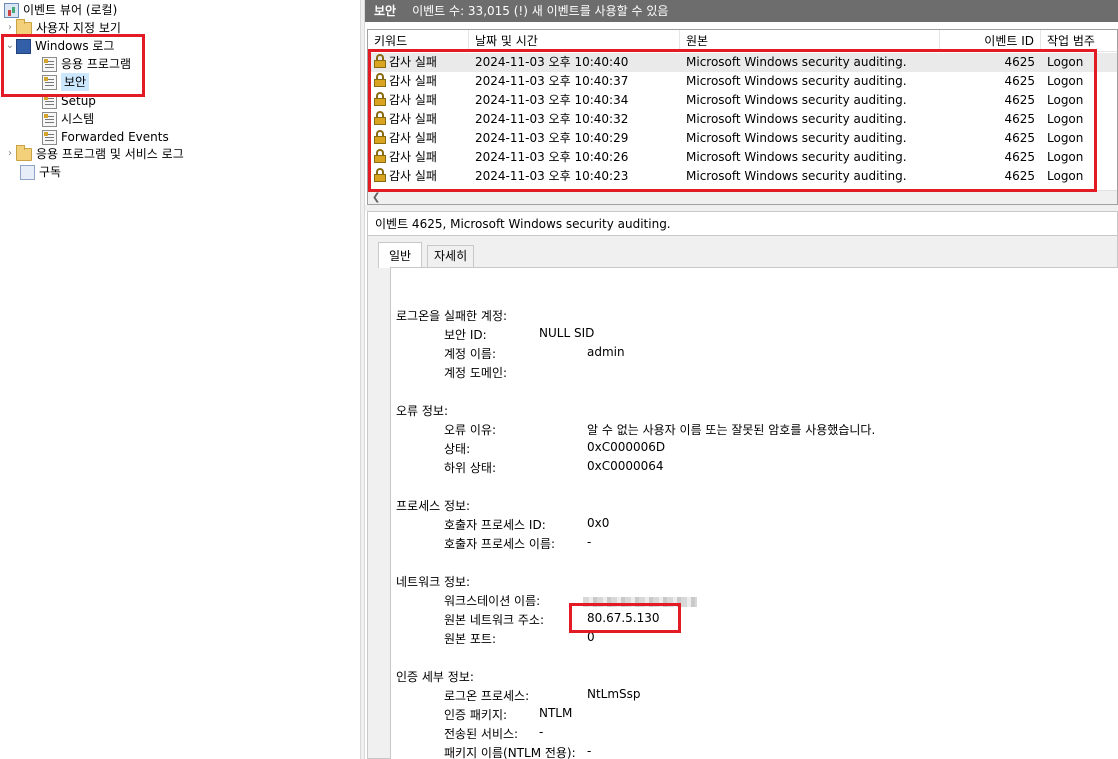 The height and width of the screenshot is (759, 1118). What do you see at coordinates (556, 713) in the screenshot?
I see `auth-package-value: NTLM` at bounding box center [556, 713].